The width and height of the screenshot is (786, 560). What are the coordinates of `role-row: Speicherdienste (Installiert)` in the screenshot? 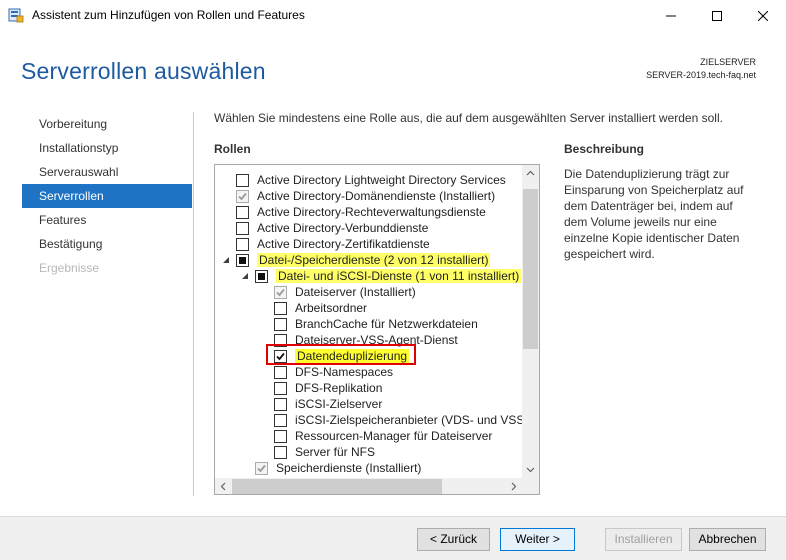 It's located at (369, 468).